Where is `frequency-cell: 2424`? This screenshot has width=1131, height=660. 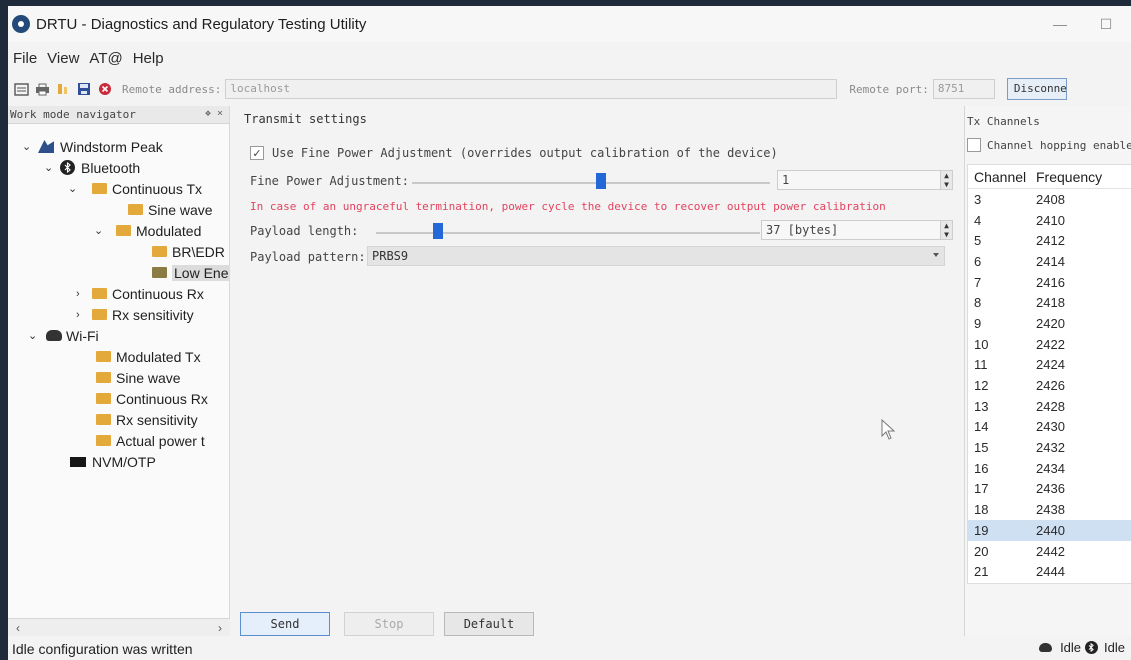 frequency-cell: 2424 is located at coordinates (1050, 365).